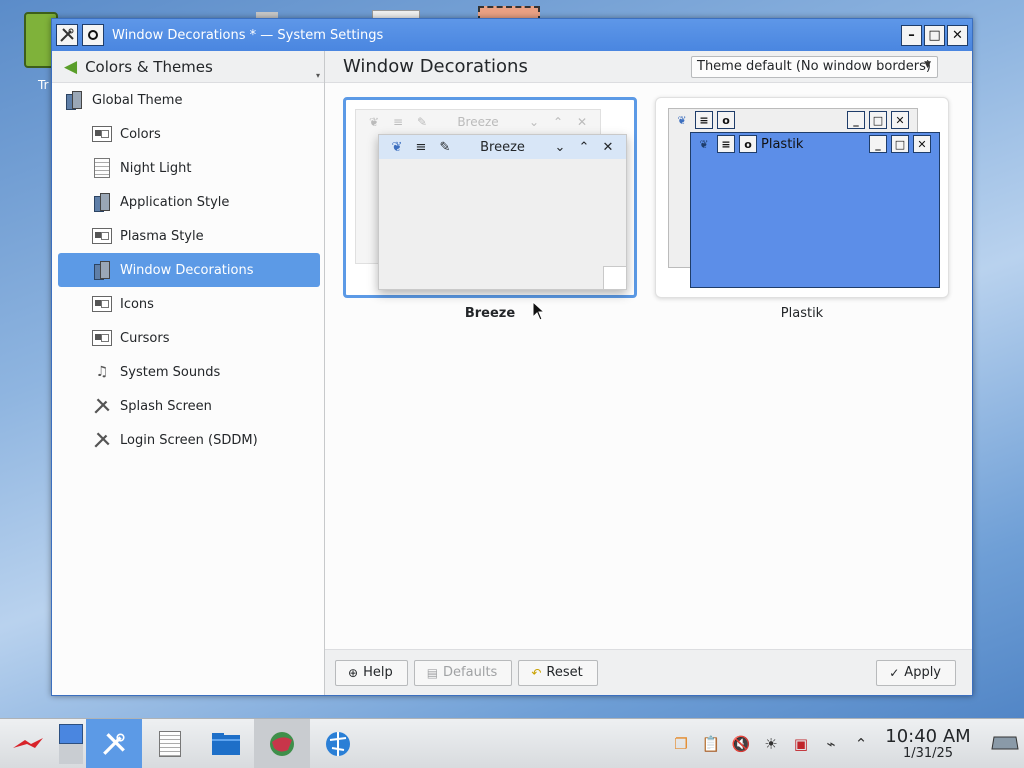 Image resolution: width=1024 pixels, height=768 pixels. Describe the element at coordinates (102, 168) in the screenshot. I see `night-light-icon` at that location.